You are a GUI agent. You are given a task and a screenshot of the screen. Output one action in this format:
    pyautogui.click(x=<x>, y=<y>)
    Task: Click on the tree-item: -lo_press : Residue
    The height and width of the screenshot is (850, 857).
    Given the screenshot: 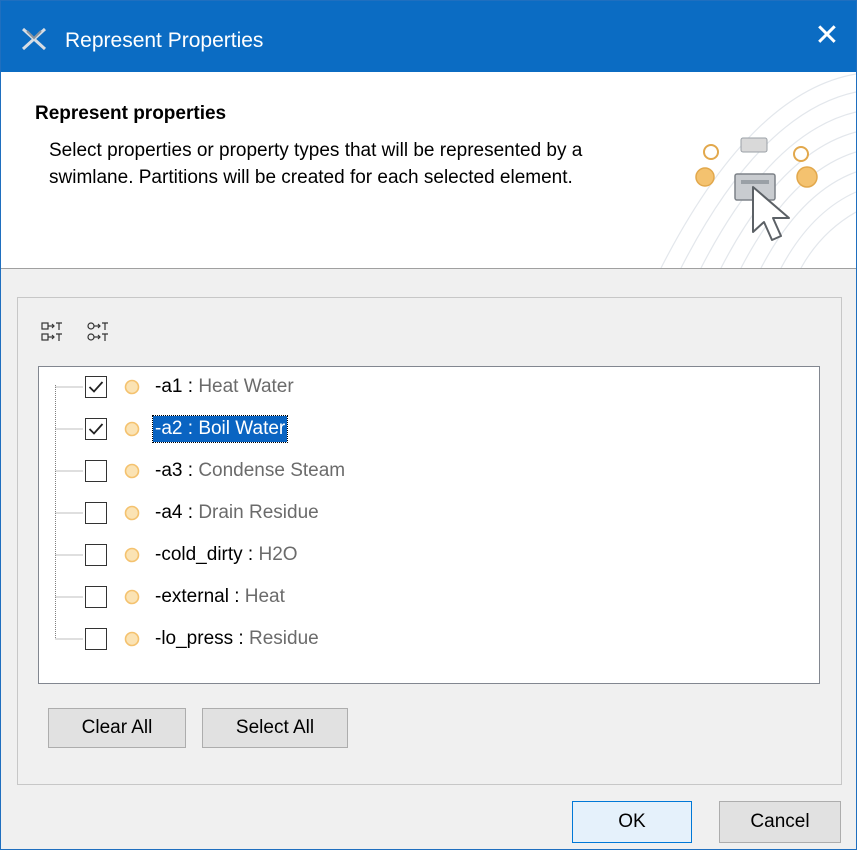 What is the action you would take?
    pyautogui.click(x=203, y=639)
    